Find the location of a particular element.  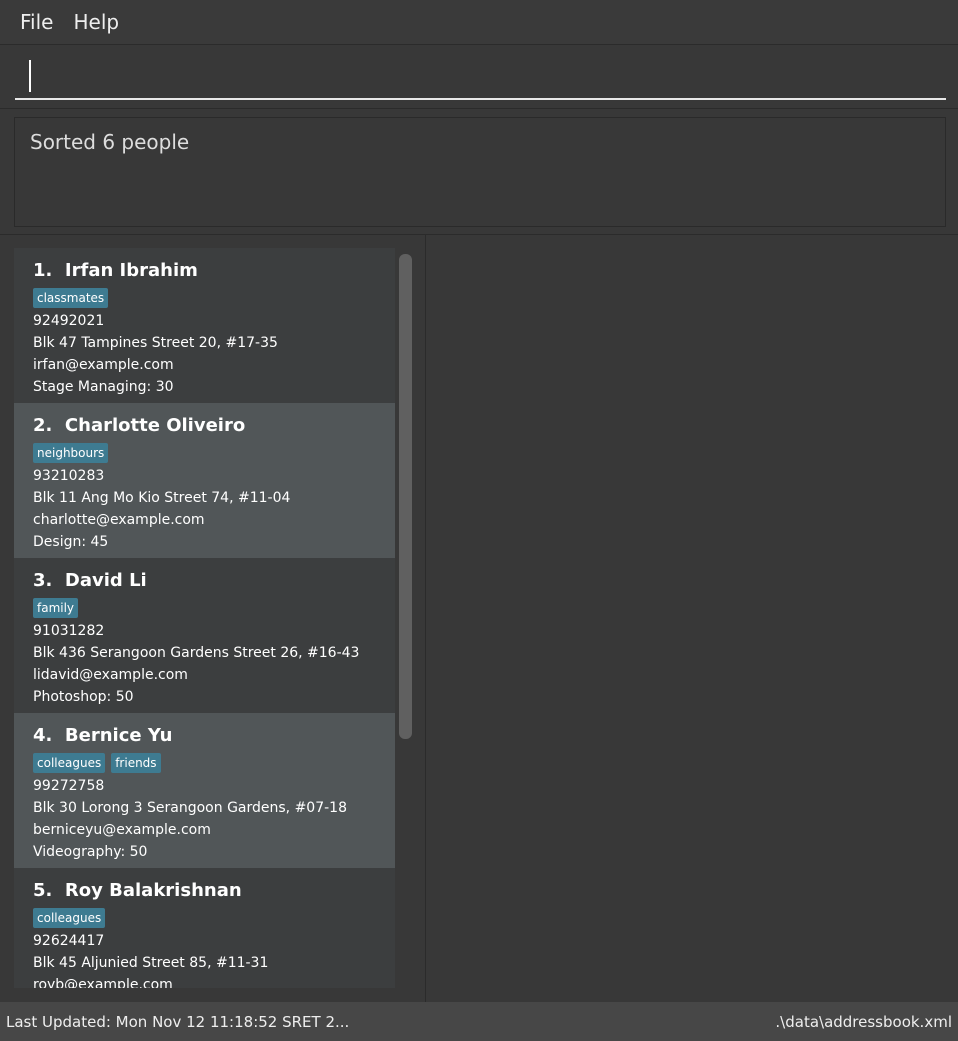

tag-badge: classmates is located at coordinates (71, 298).